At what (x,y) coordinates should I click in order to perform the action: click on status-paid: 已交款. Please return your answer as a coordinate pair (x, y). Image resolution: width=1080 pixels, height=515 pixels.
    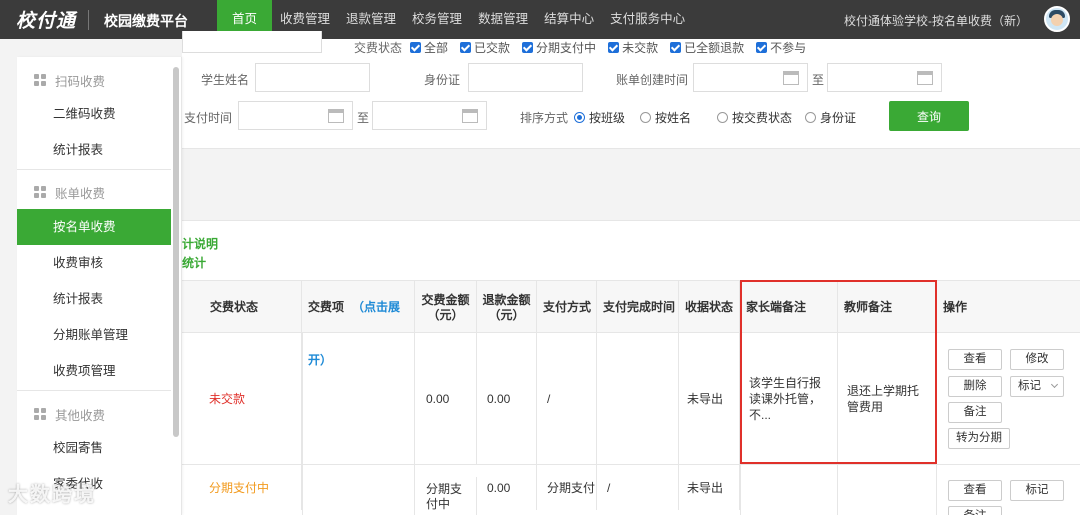
    Looking at the image, I should click on (485, 47).